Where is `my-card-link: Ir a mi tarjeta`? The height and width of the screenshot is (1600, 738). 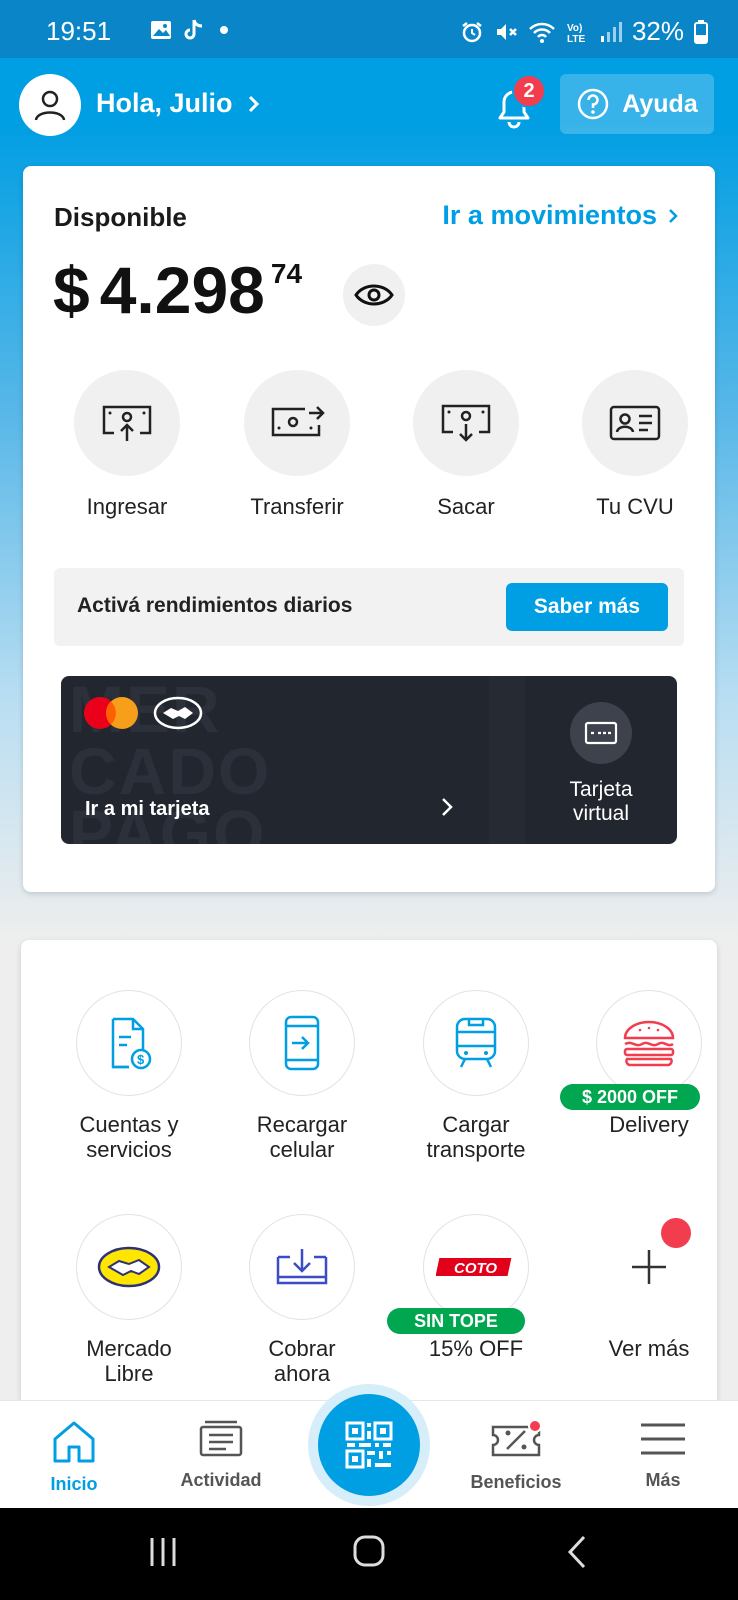 my-card-link: Ir a mi tarjeta is located at coordinates (147, 809).